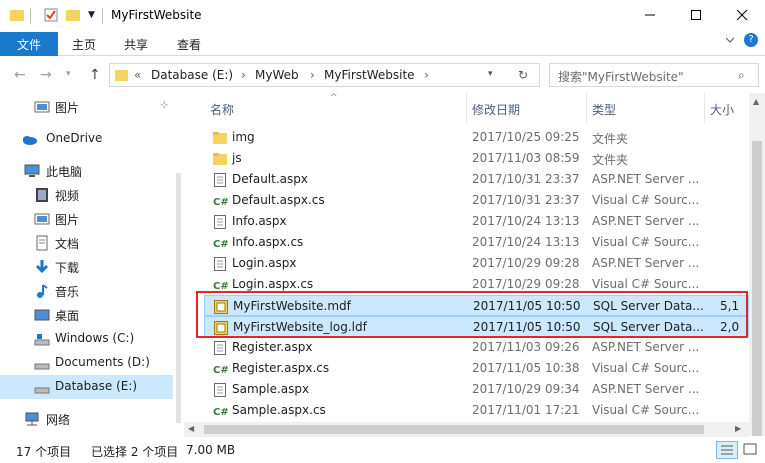 This screenshot has width=765, height=463. What do you see at coordinates (86, 107) in the screenshot?
I see `nav-item-pictures-pinned: 图片 ⊹` at bounding box center [86, 107].